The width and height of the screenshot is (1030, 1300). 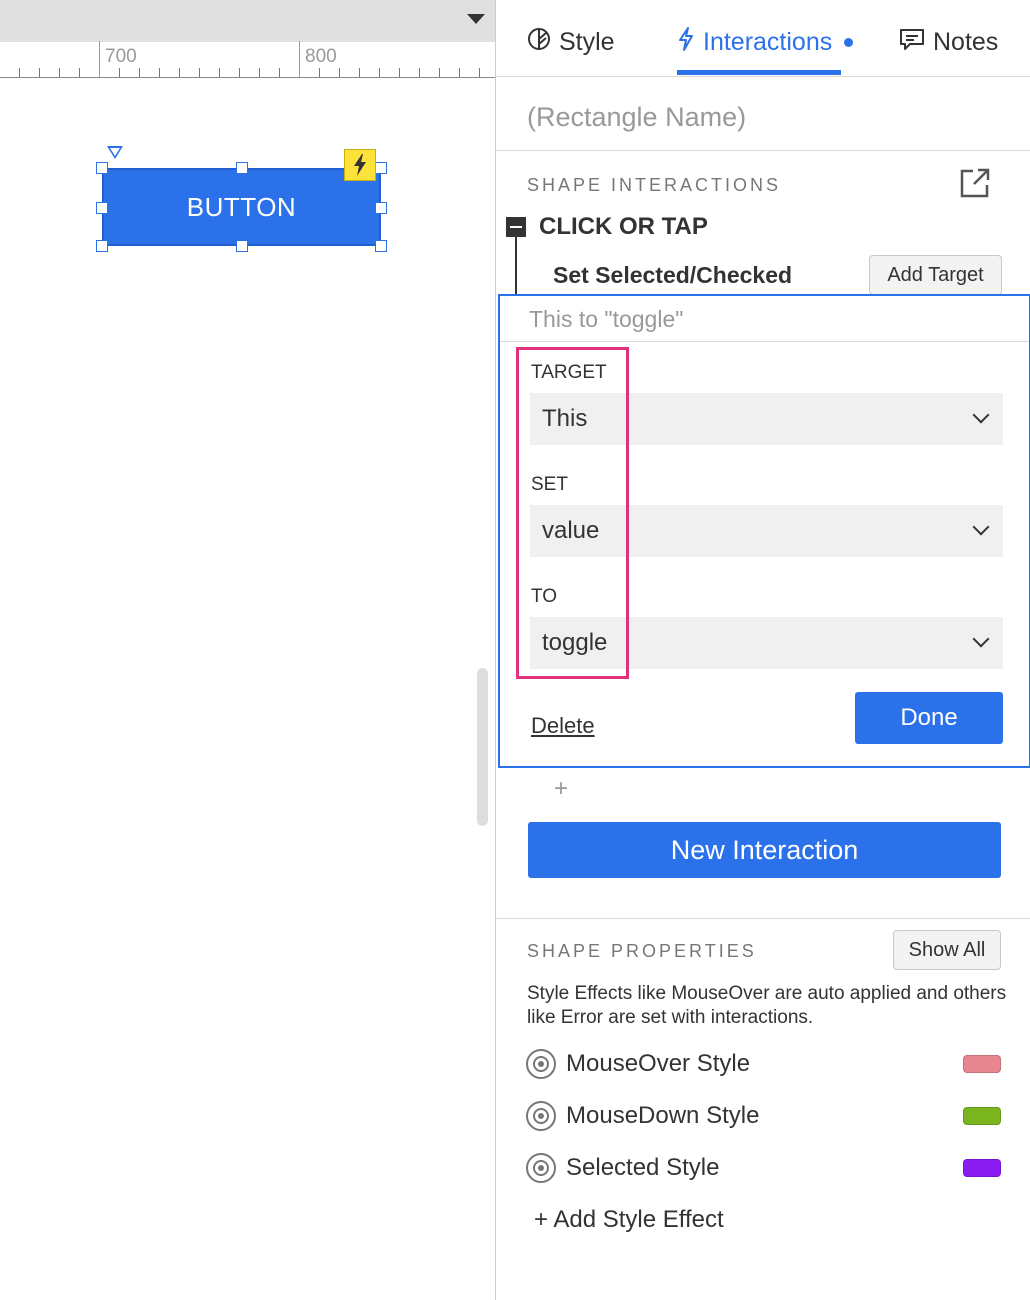 I want to click on to-field-label: TO, so click(x=544, y=596).